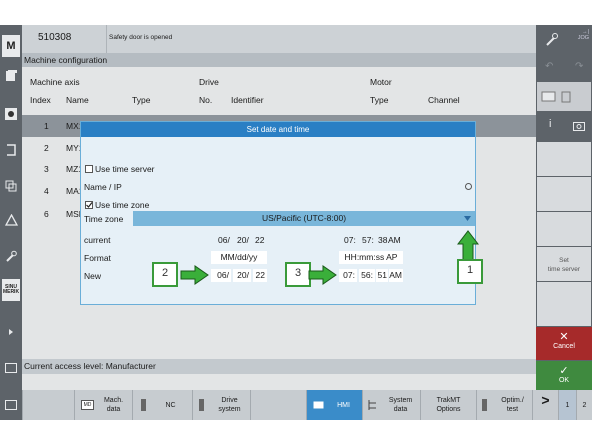  Describe the element at coordinates (444, 100) in the screenshot. I see `col-channel: Channel` at that location.